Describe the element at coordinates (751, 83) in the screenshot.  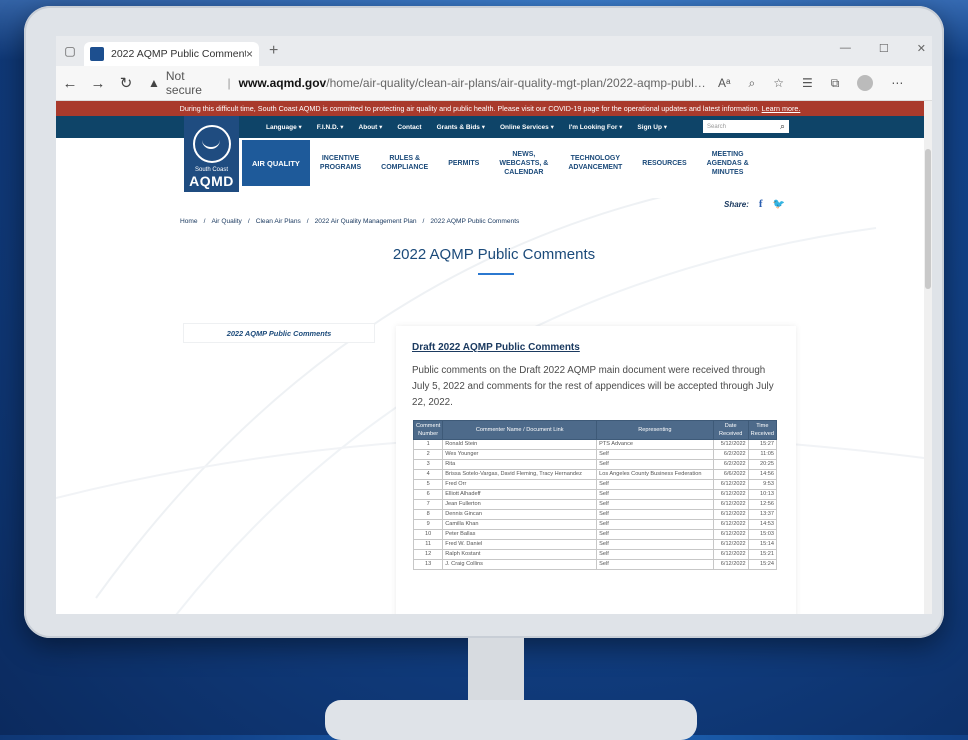
I see `zoom-icon: ⌕` at that location.